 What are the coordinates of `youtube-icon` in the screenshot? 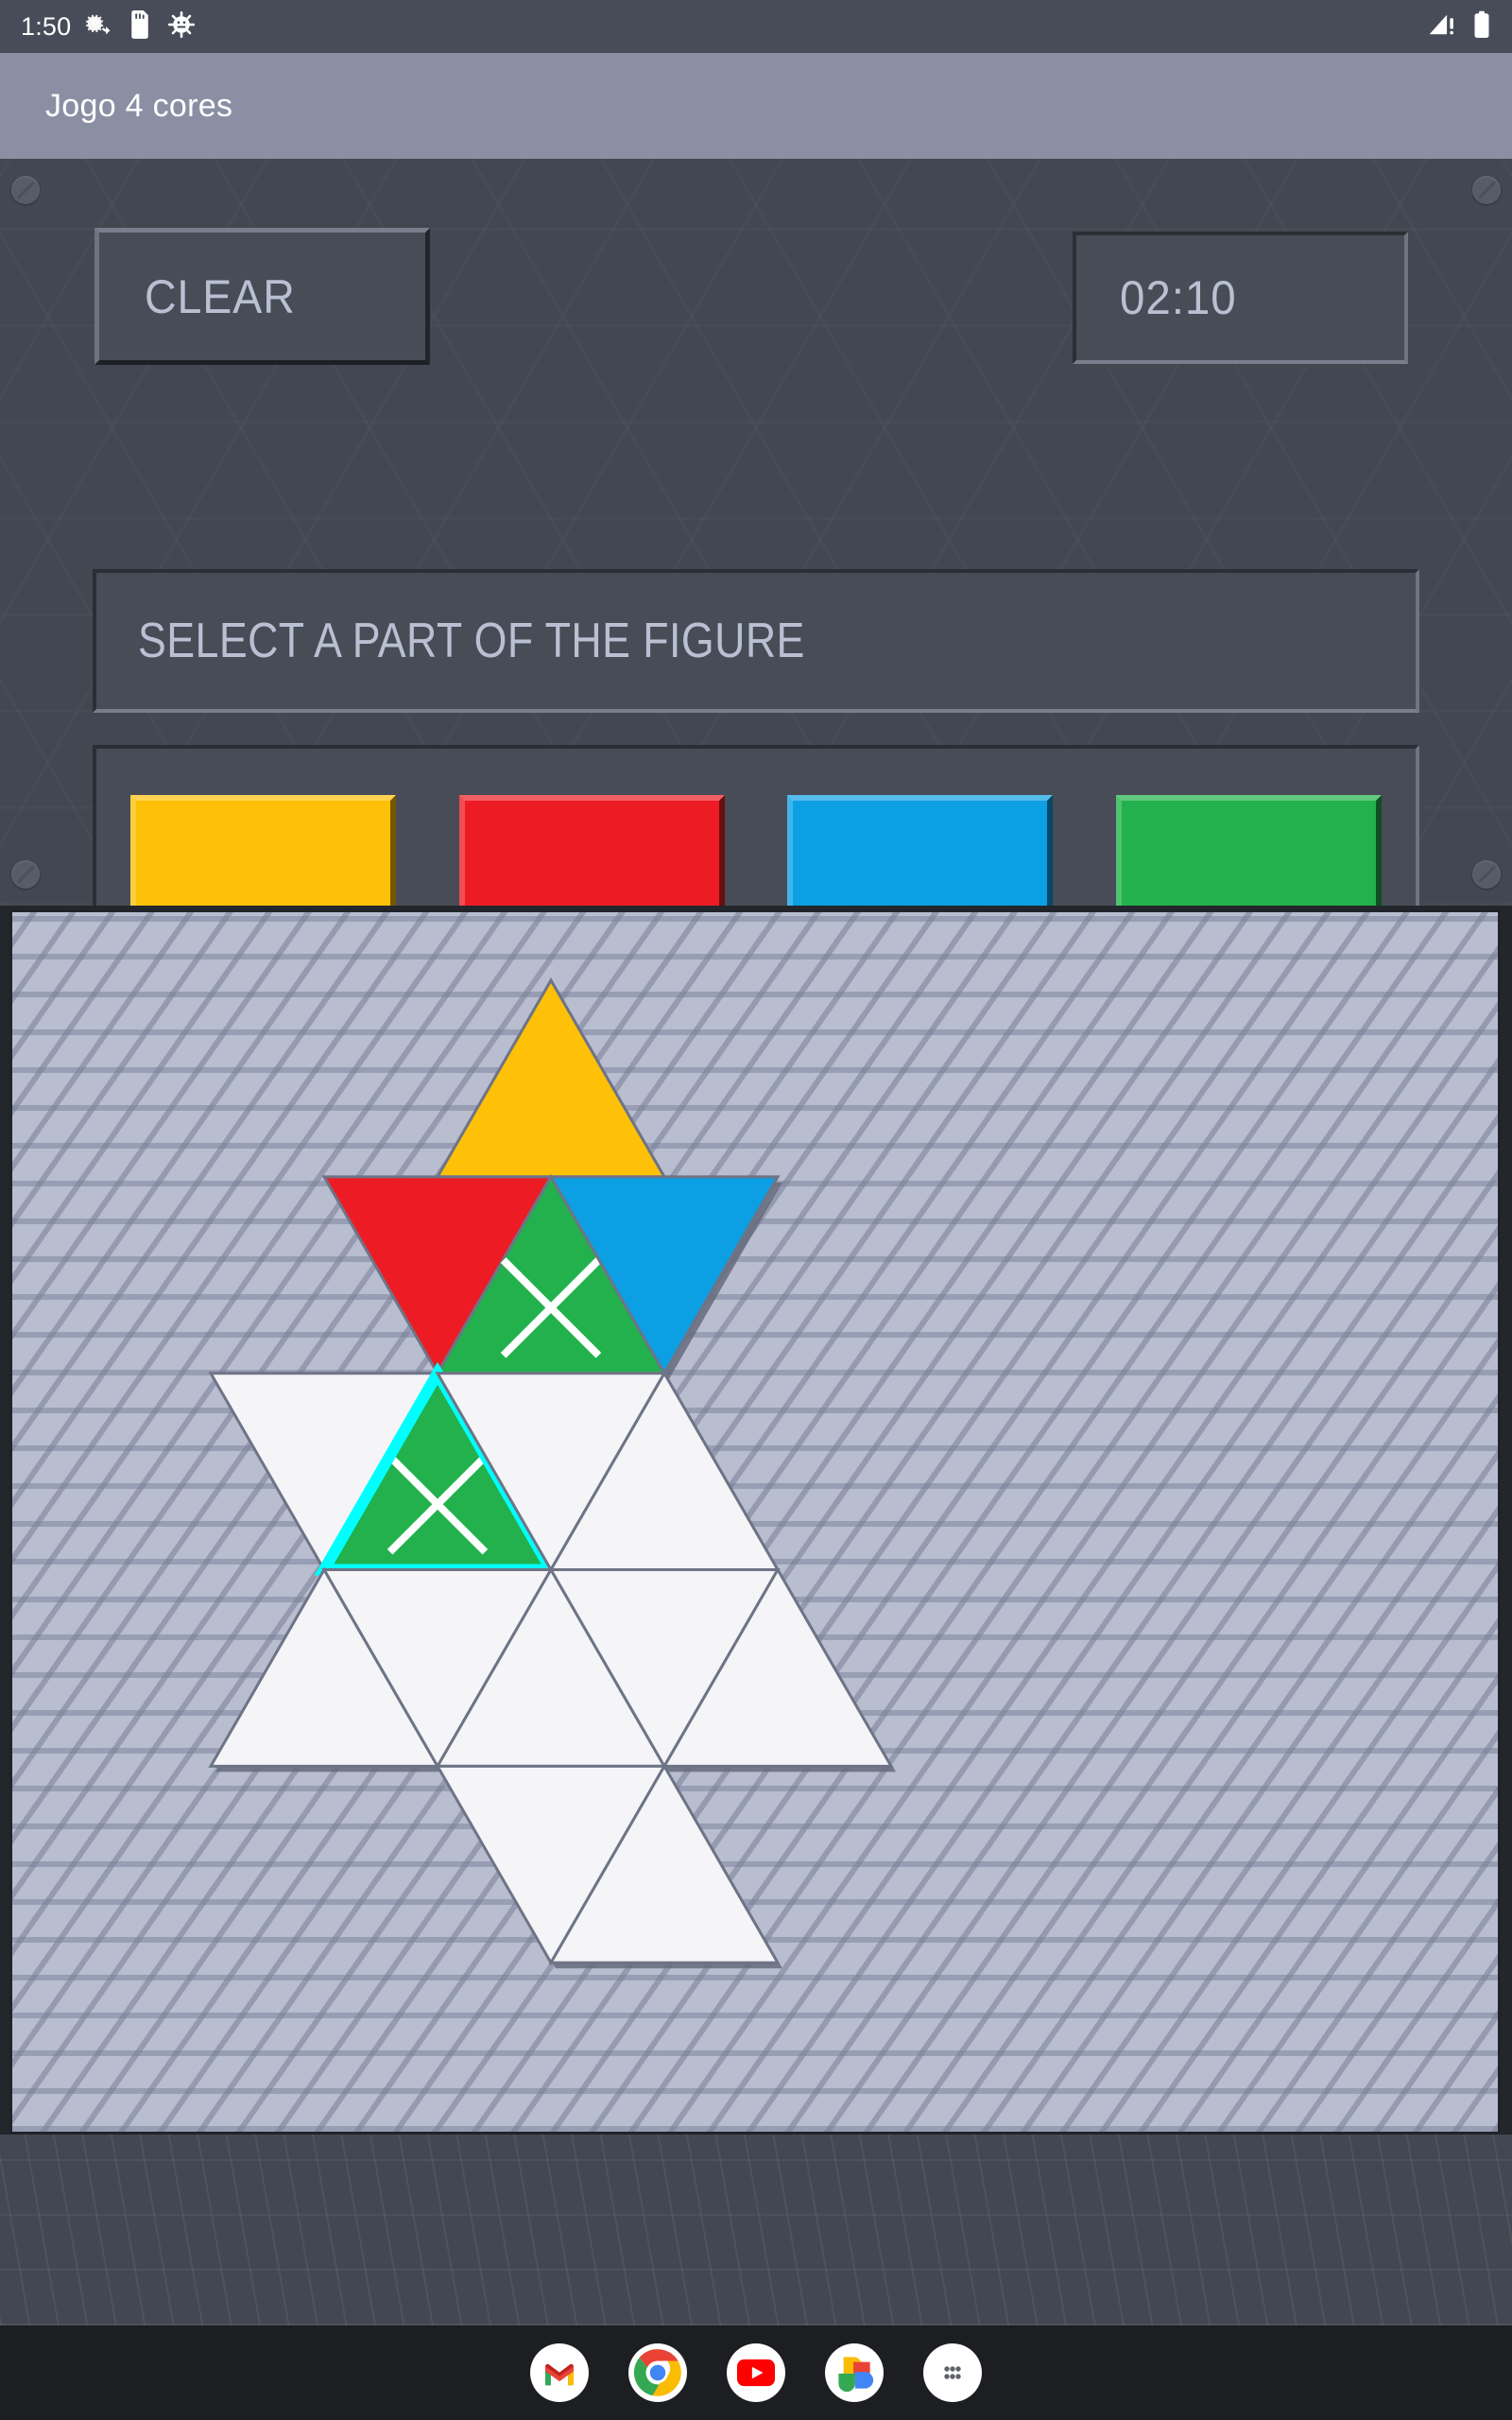 It's located at (756, 2373).